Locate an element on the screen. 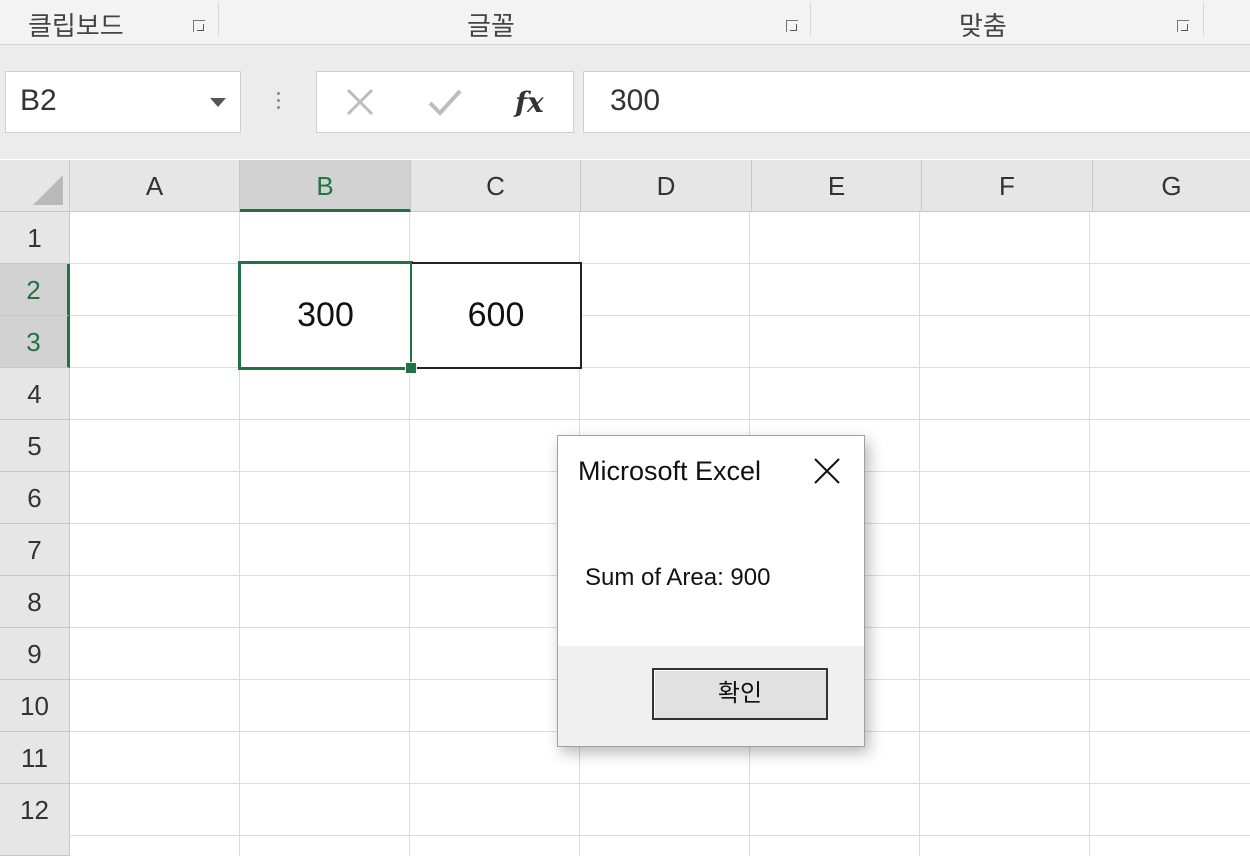 The width and height of the screenshot is (1250, 856). column-header-b: B is located at coordinates (325, 186).